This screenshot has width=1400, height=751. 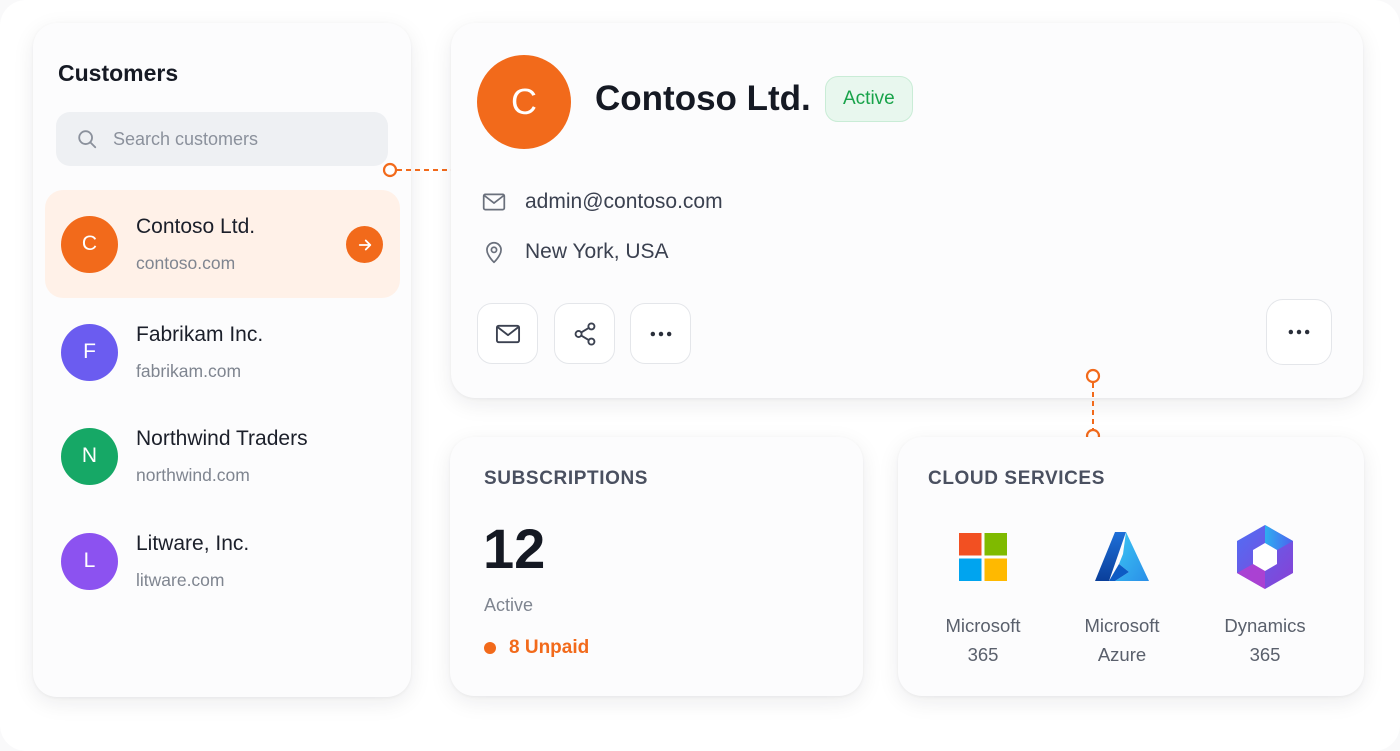 I want to click on detail-email: admin@contoso.com, so click(x=624, y=202).